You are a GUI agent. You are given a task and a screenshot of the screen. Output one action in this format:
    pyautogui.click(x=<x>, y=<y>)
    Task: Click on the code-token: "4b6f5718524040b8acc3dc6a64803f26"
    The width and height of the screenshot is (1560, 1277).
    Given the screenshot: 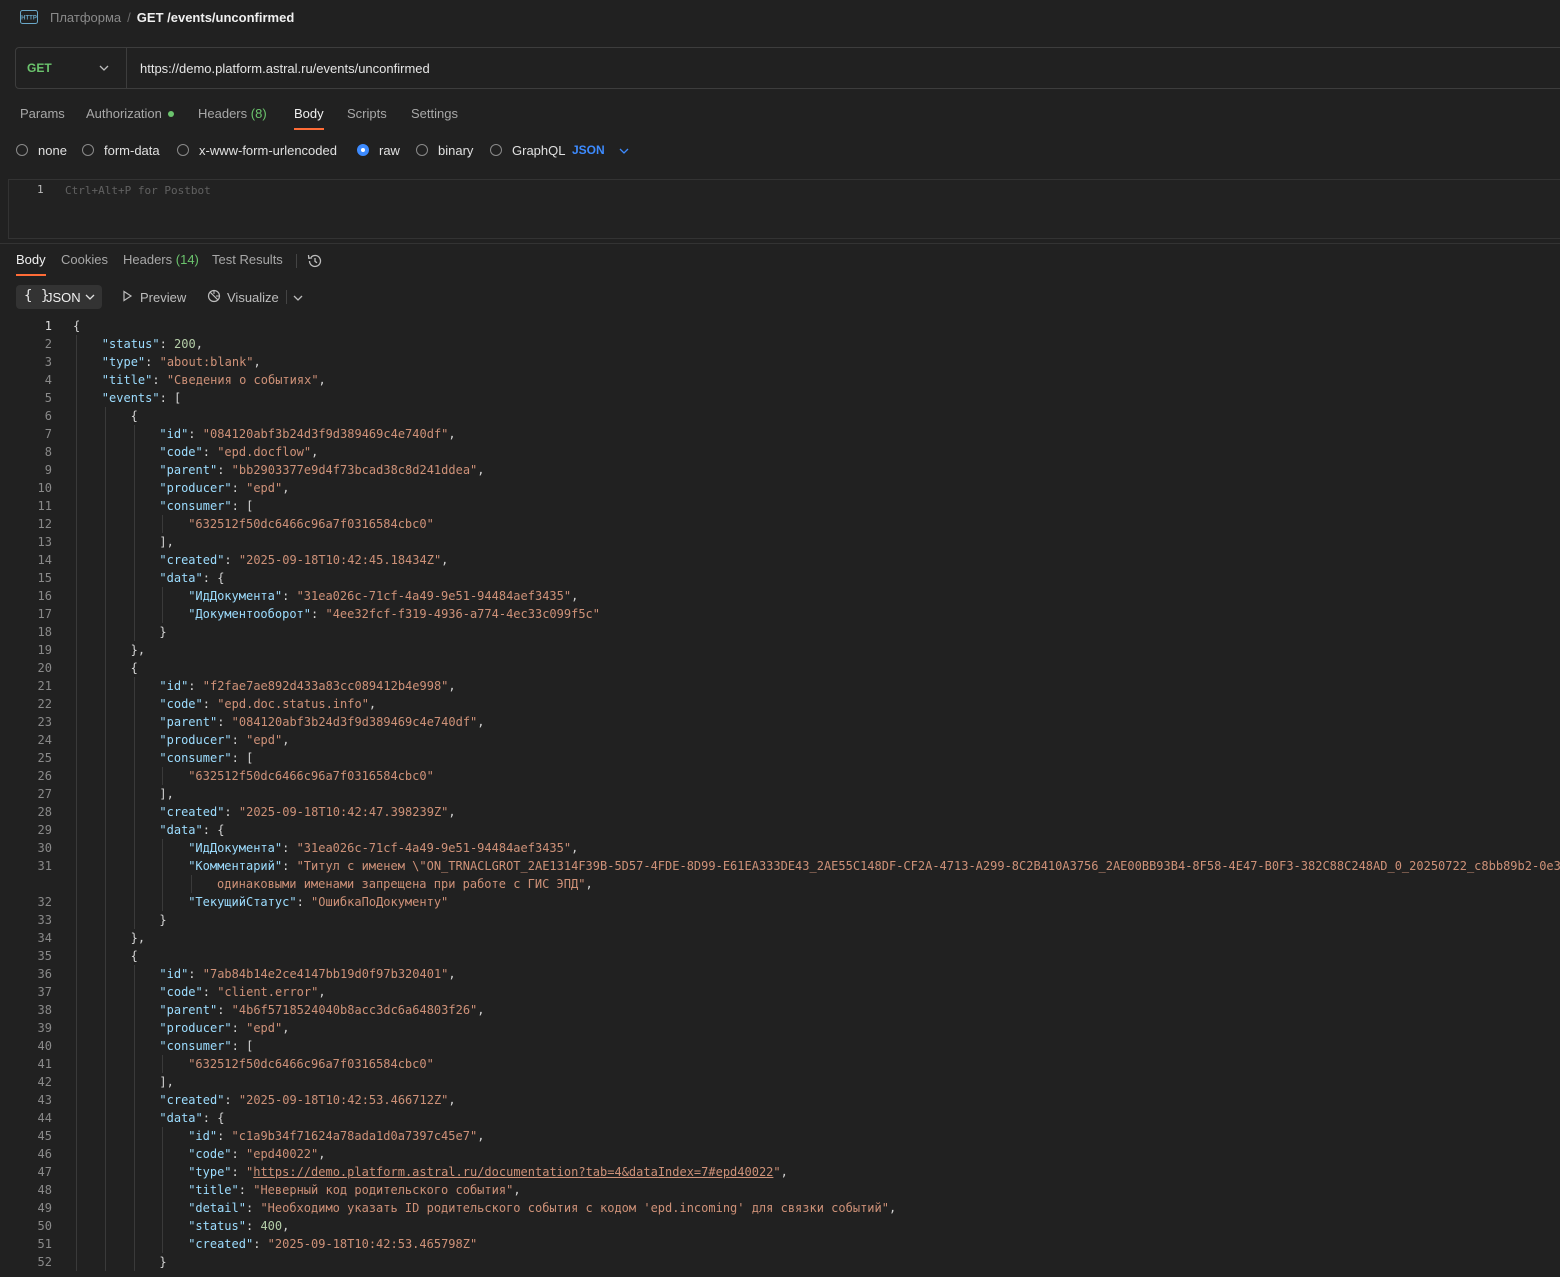 What is the action you would take?
    pyautogui.click(x=354, y=1010)
    